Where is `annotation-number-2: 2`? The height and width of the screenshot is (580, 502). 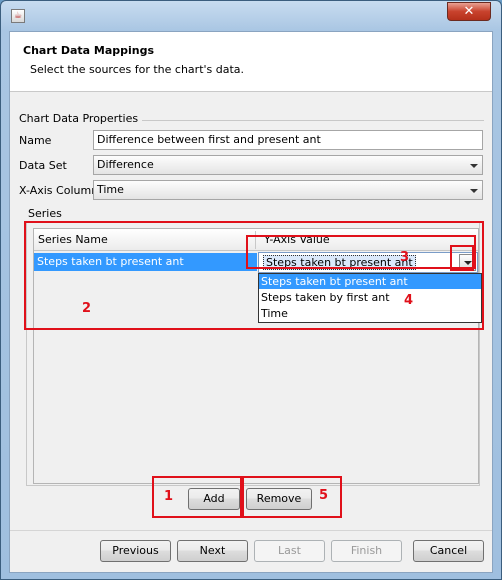 annotation-number-2: 2 is located at coordinates (87, 308).